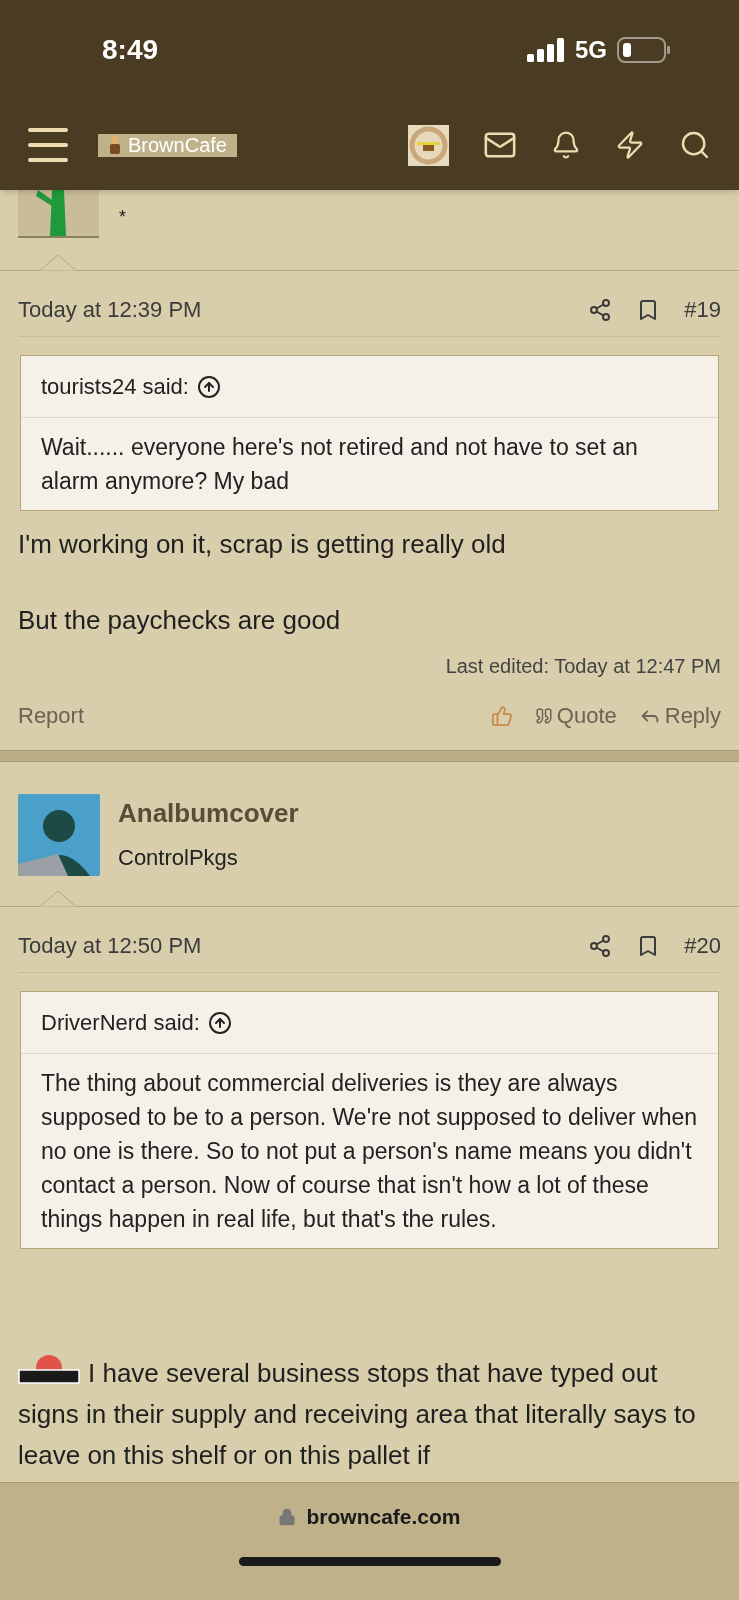 Image resolution: width=739 pixels, height=1600 pixels. I want to click on post-text: I have several business stops that have typed out signs in their supply and receiving area that literally says to leave on this shelf or on this pallet if, so click(369, 1362).